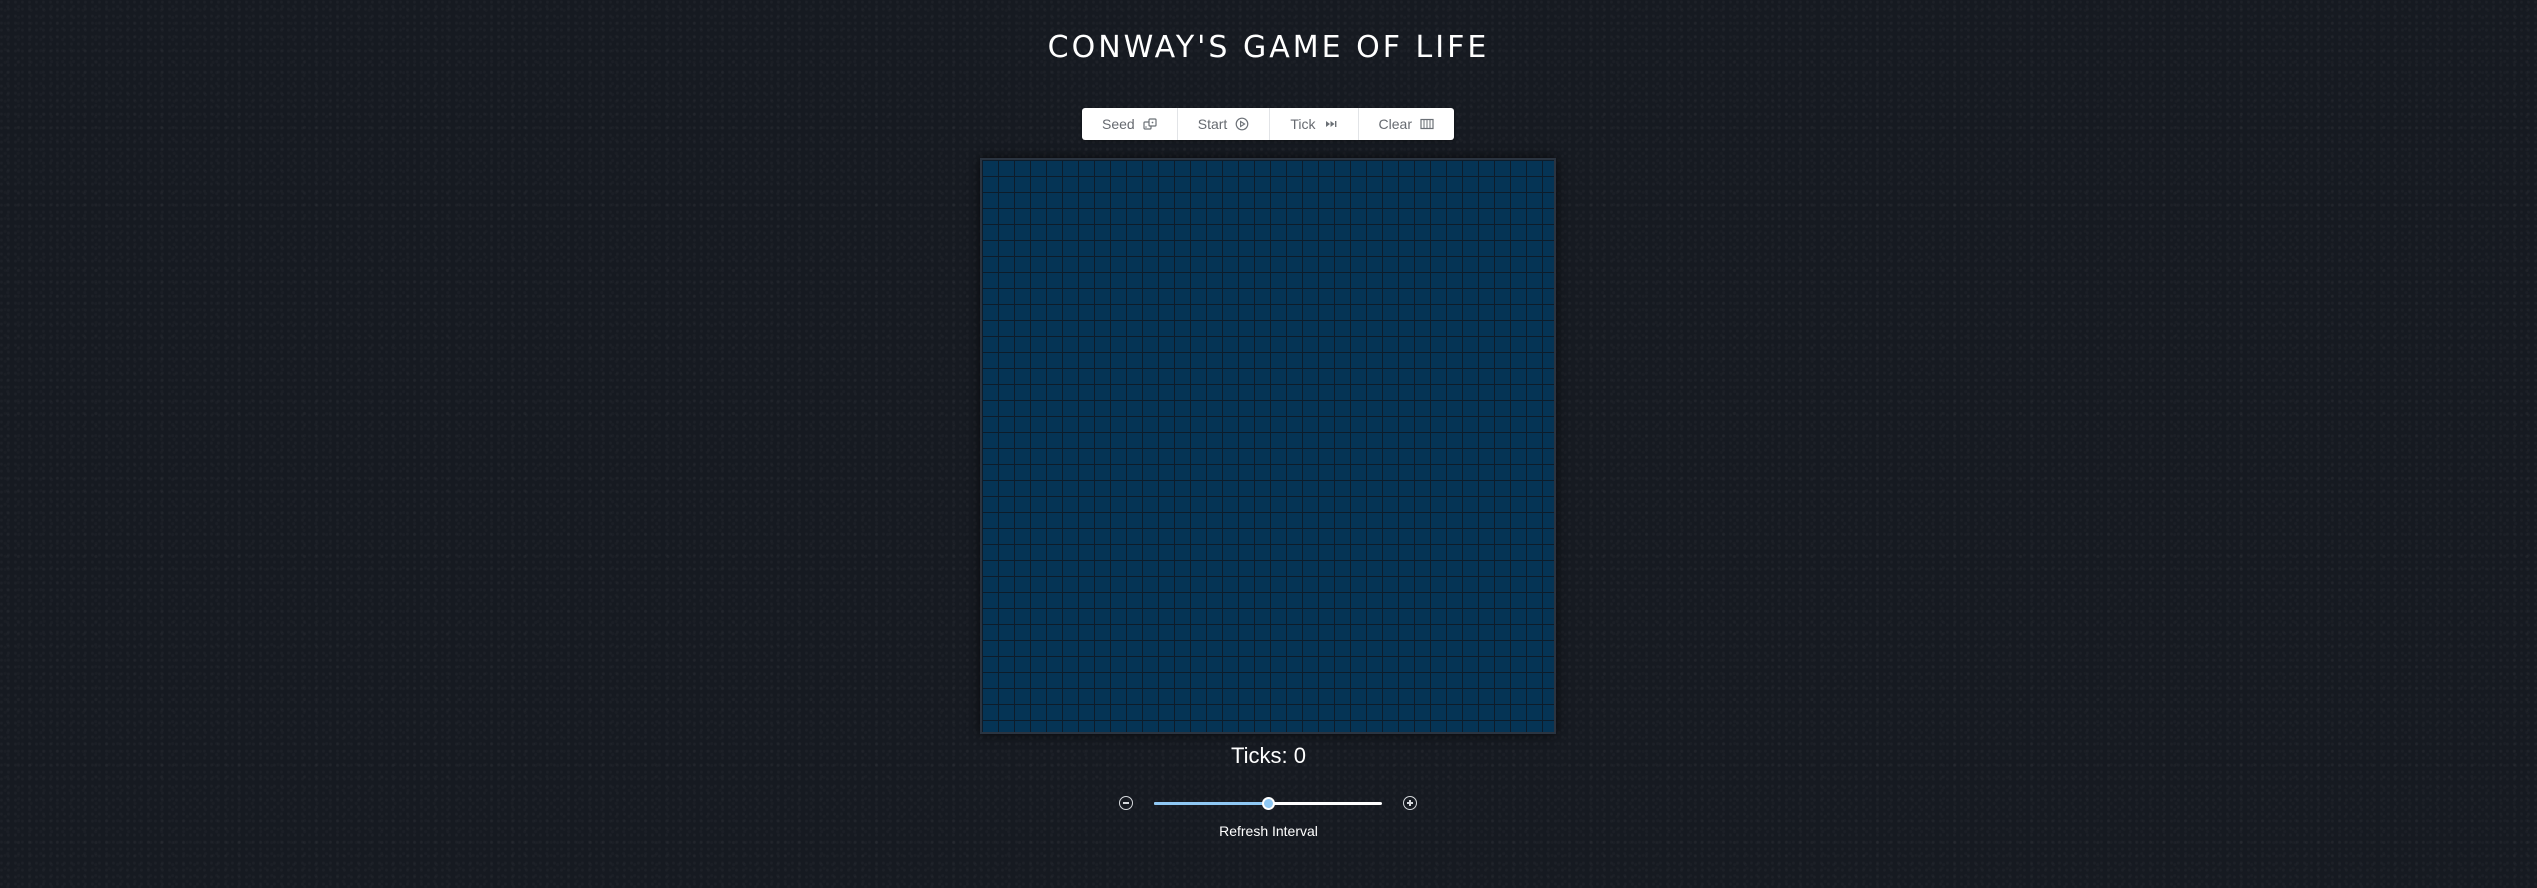 The height and width of the screenshot is (888, 2537). I want to click on dice-icon, so click(1150, 124).